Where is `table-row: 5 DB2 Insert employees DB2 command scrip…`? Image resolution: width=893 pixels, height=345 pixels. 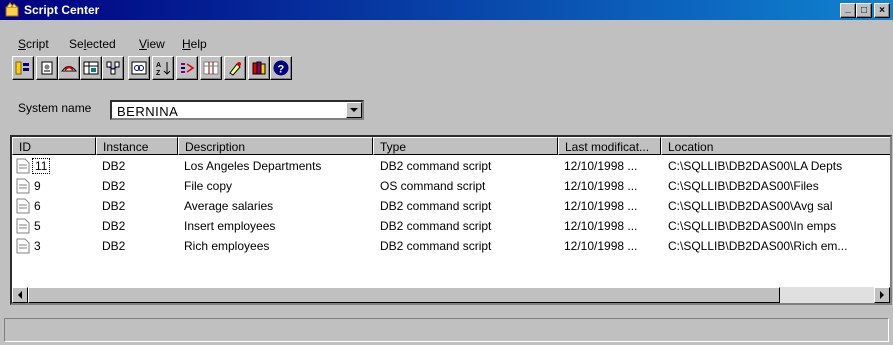 table-row: 5 DB2 Insert employees DB2 command scrip… is located at coordinates (451, 226).